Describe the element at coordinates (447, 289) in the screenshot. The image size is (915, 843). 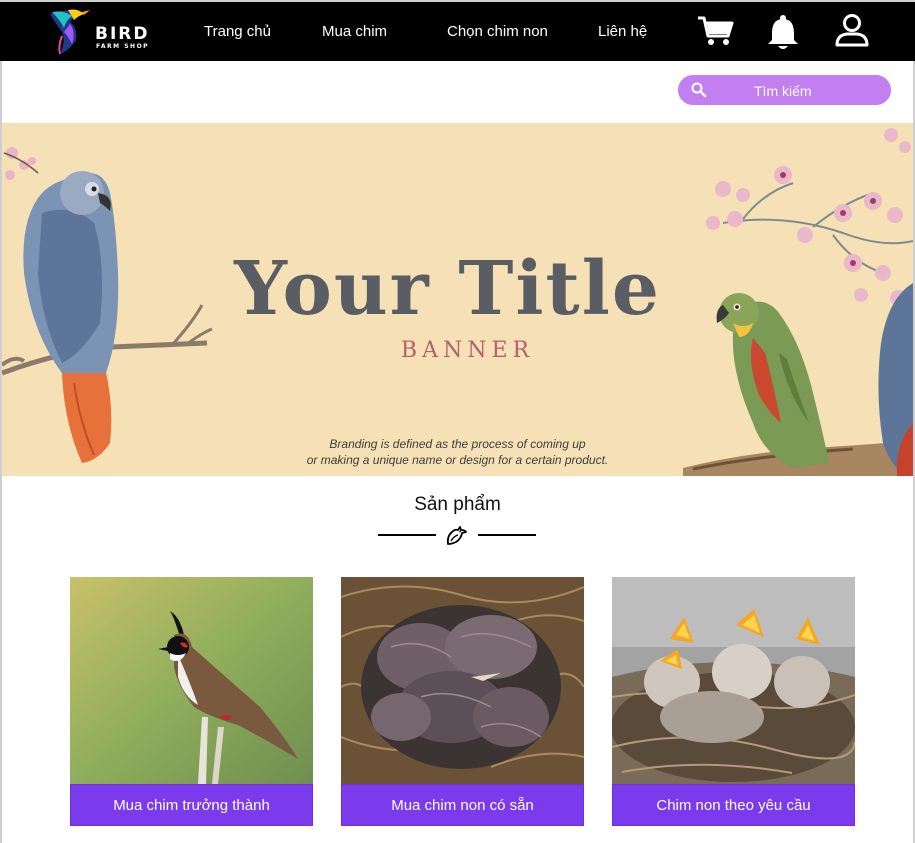
I see `banner-title: Your Title` at that location.